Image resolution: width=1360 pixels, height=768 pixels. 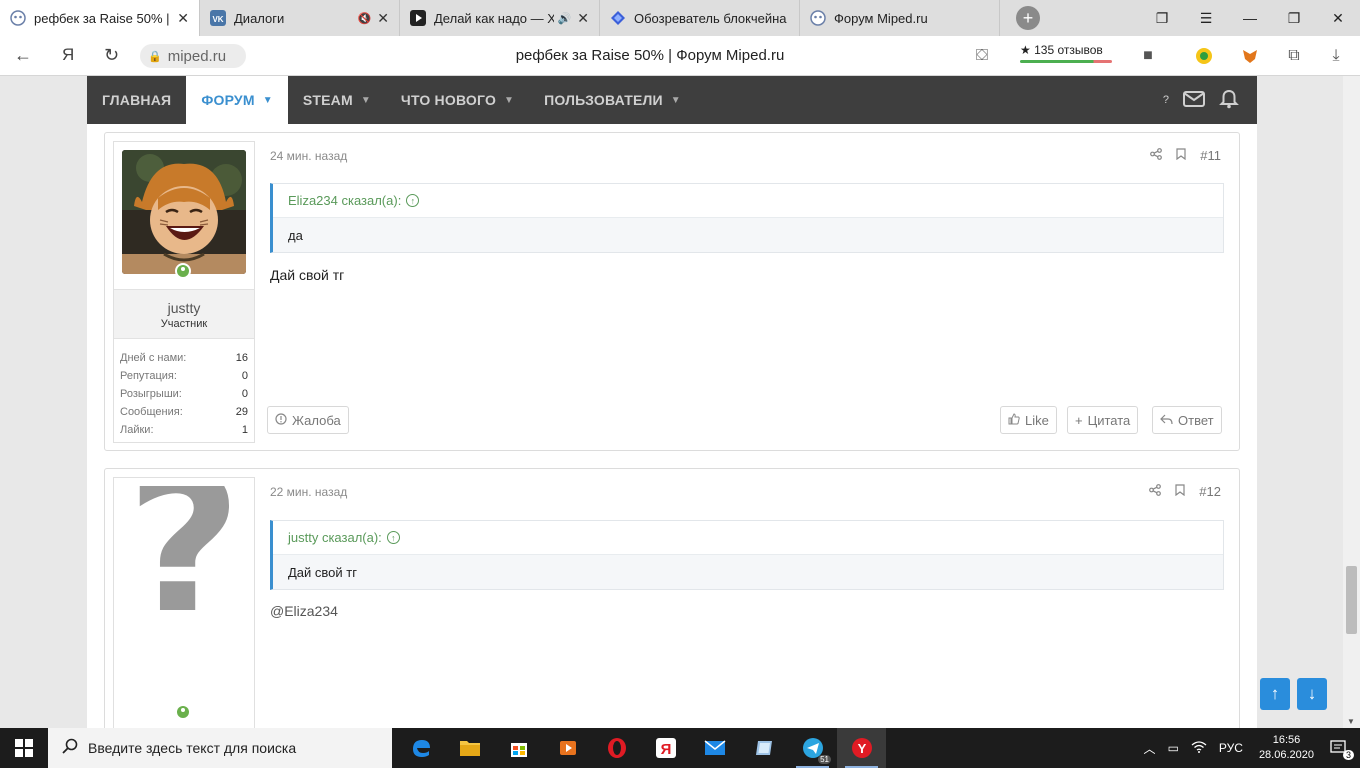 I want to click on quote-block: Eliza234 сказал(а): ↑ да, so click(x=747, y=218).